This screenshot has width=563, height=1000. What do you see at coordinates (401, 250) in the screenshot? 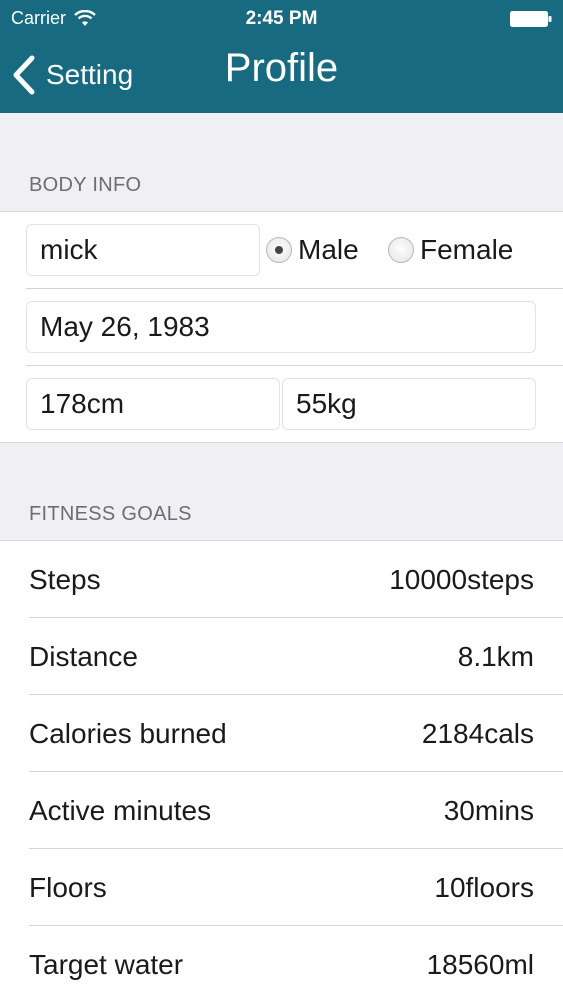
I see `radio-unselected-icon` at bounding box center [401, 250].